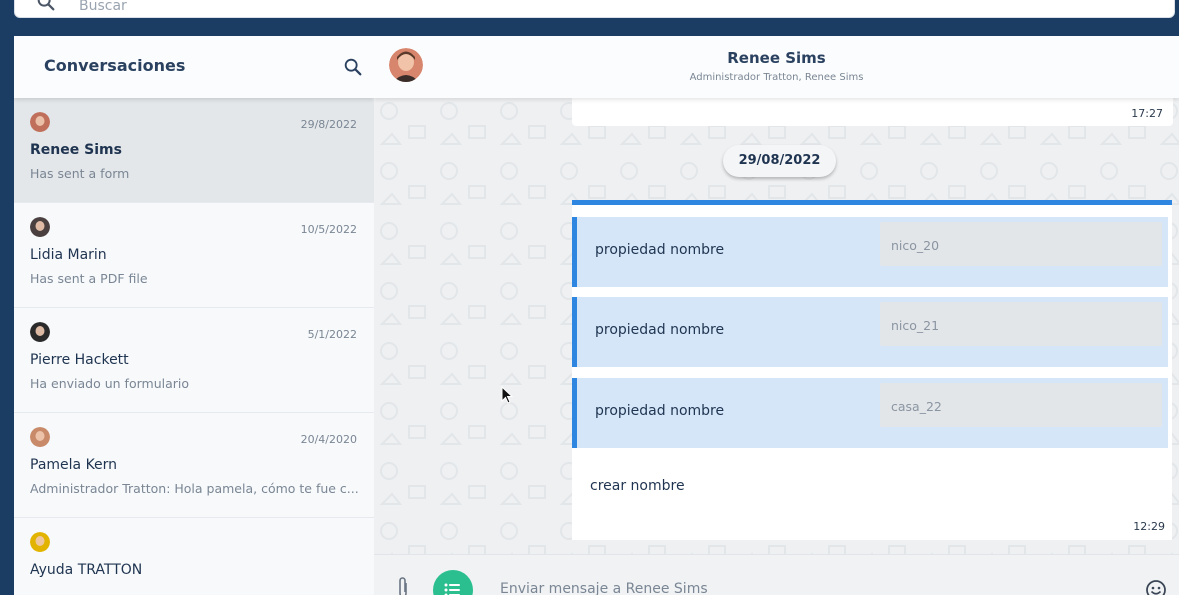 This screenshot has width=1179, height=595. What do you see at coordinates (776, 574) in the screenshot?
I see `message-composer` at bounding box center [776, 574].